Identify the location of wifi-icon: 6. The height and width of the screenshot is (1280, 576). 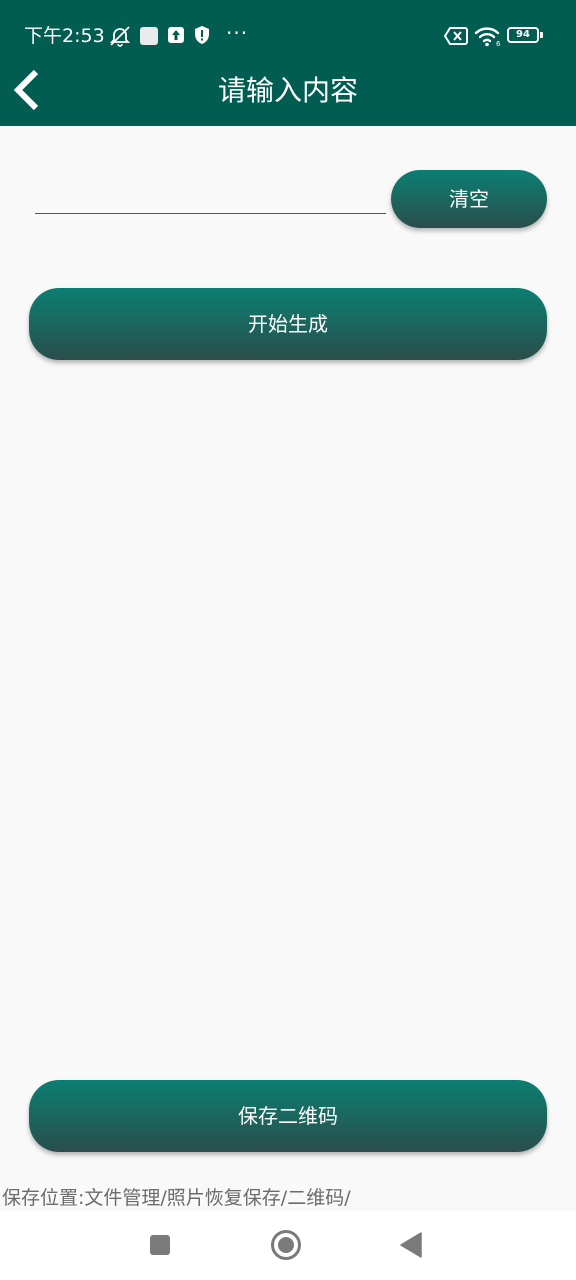
(487, 37).